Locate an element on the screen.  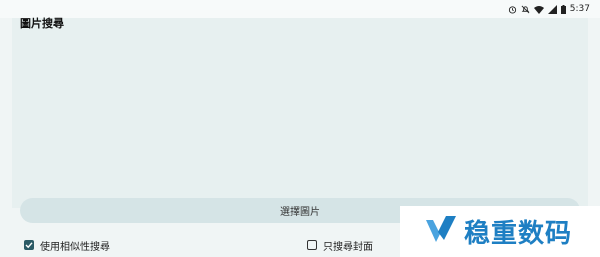
status-icons: 5:37 is located at coordinates (549, 9).